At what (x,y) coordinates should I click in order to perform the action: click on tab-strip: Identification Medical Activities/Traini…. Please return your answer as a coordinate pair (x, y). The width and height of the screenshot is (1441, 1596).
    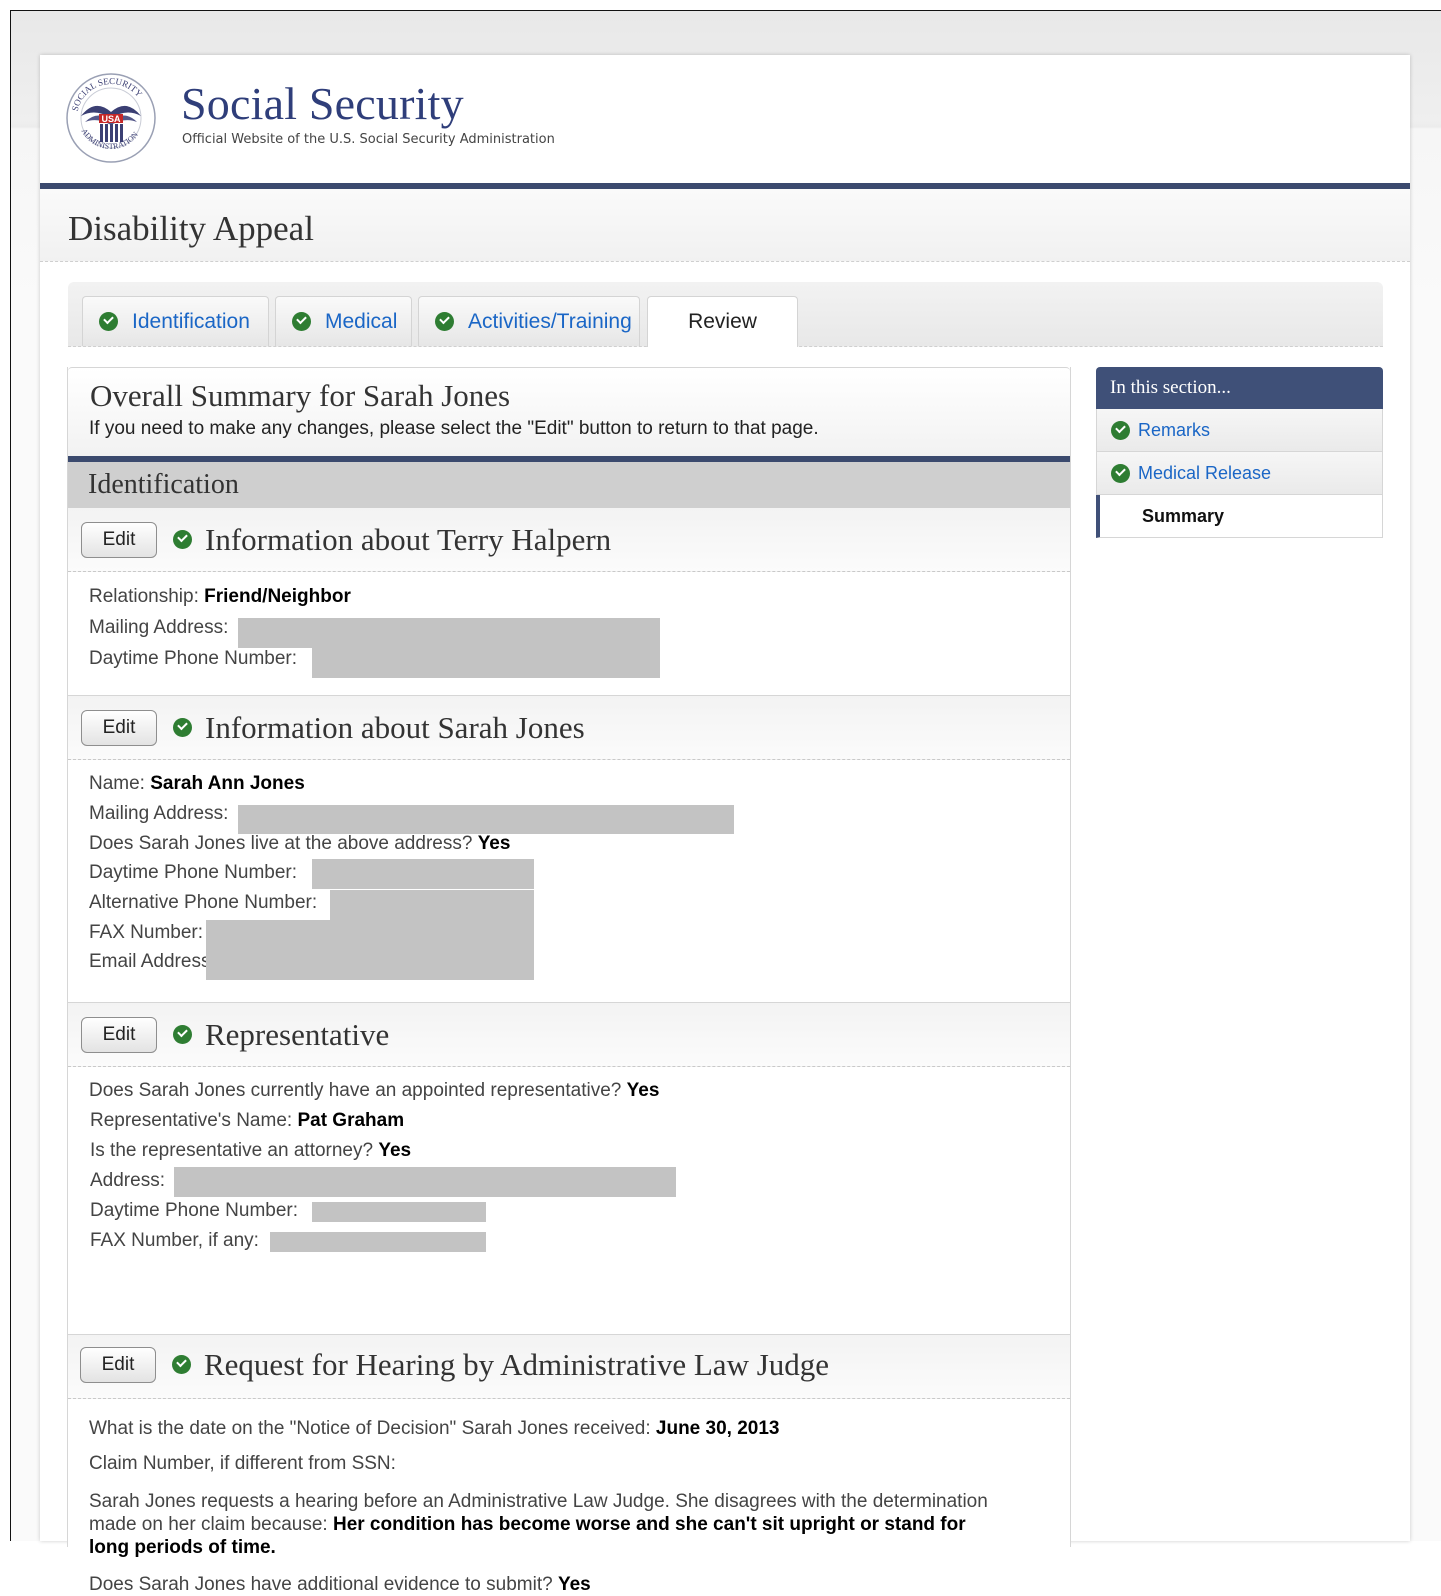
    Looking at the image, I should click on (725, 314).